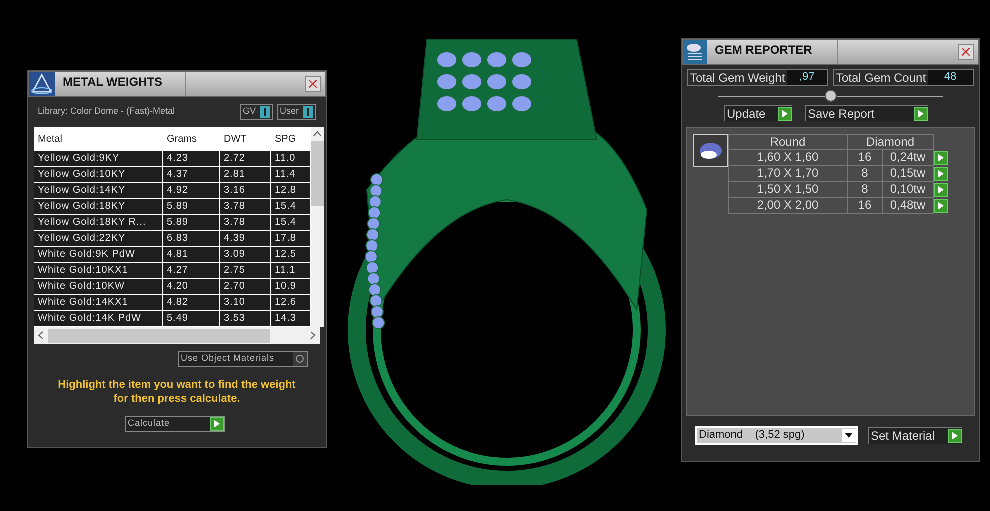 The height and width of the screenshot is (511, 990). I want to click on table-cell: 4.27, so click(191, 270).